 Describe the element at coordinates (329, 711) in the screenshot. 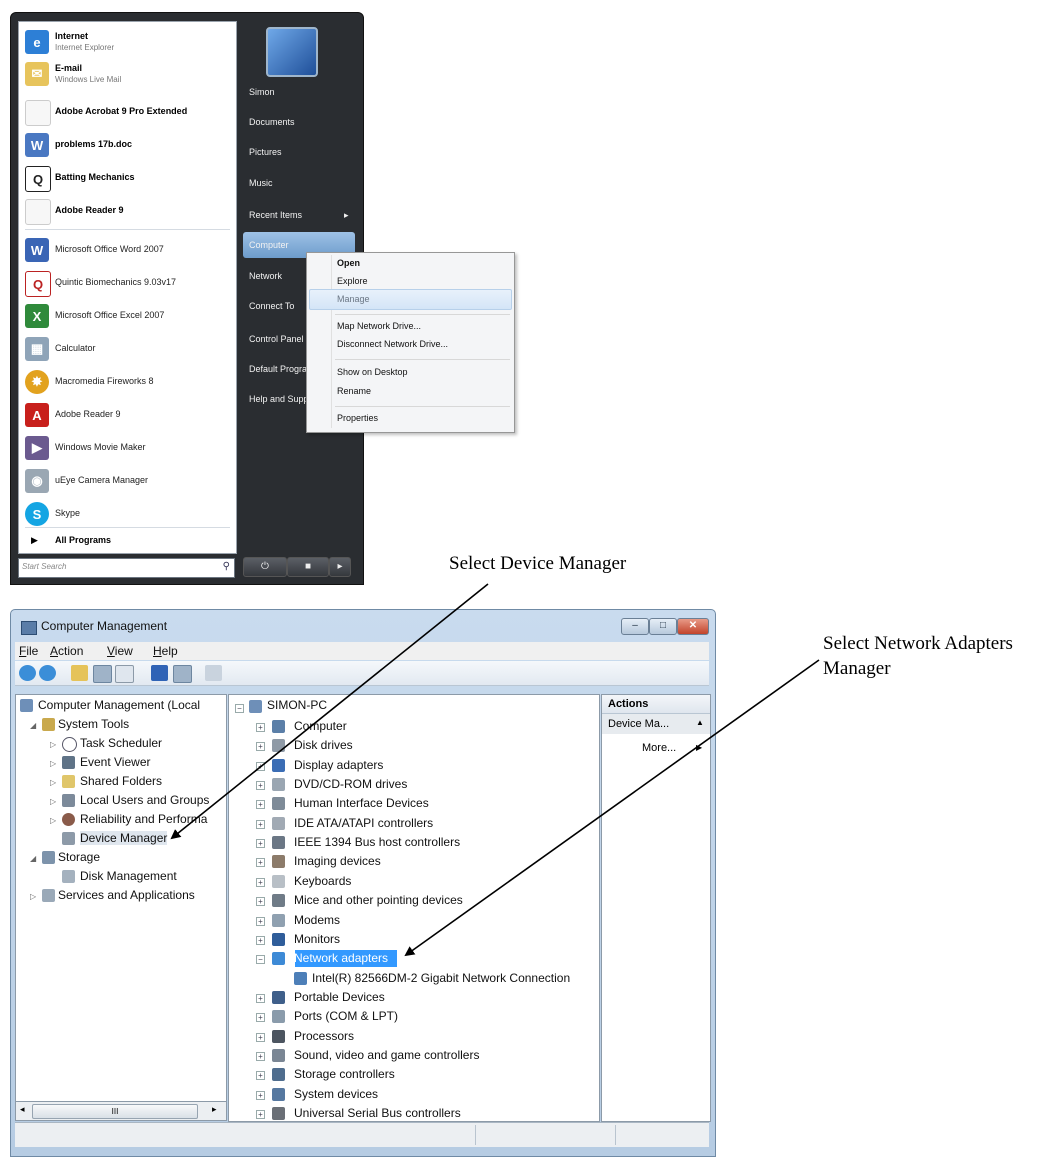

I see `arrow-to-device-manager` at that location.